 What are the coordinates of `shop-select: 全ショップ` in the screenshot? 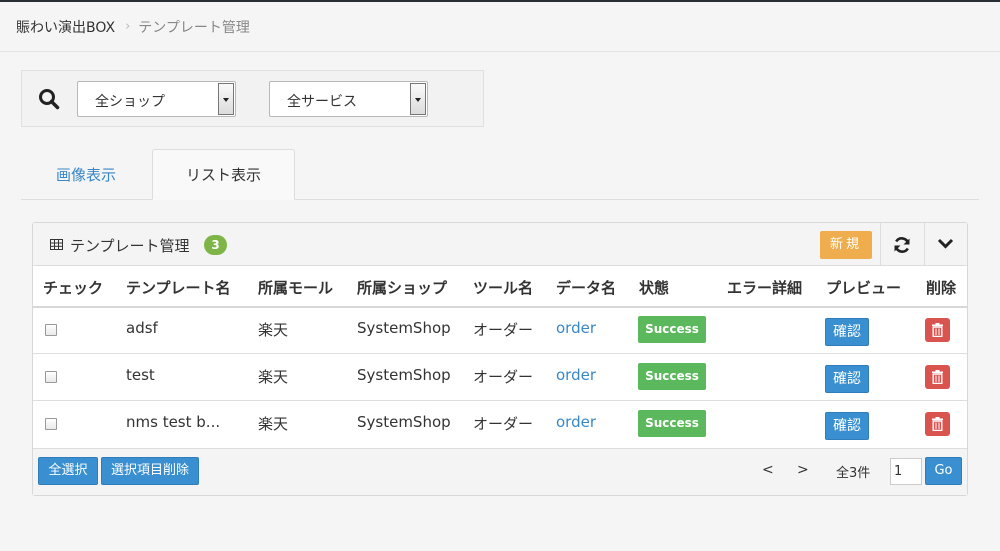 It's located at (156, 99).